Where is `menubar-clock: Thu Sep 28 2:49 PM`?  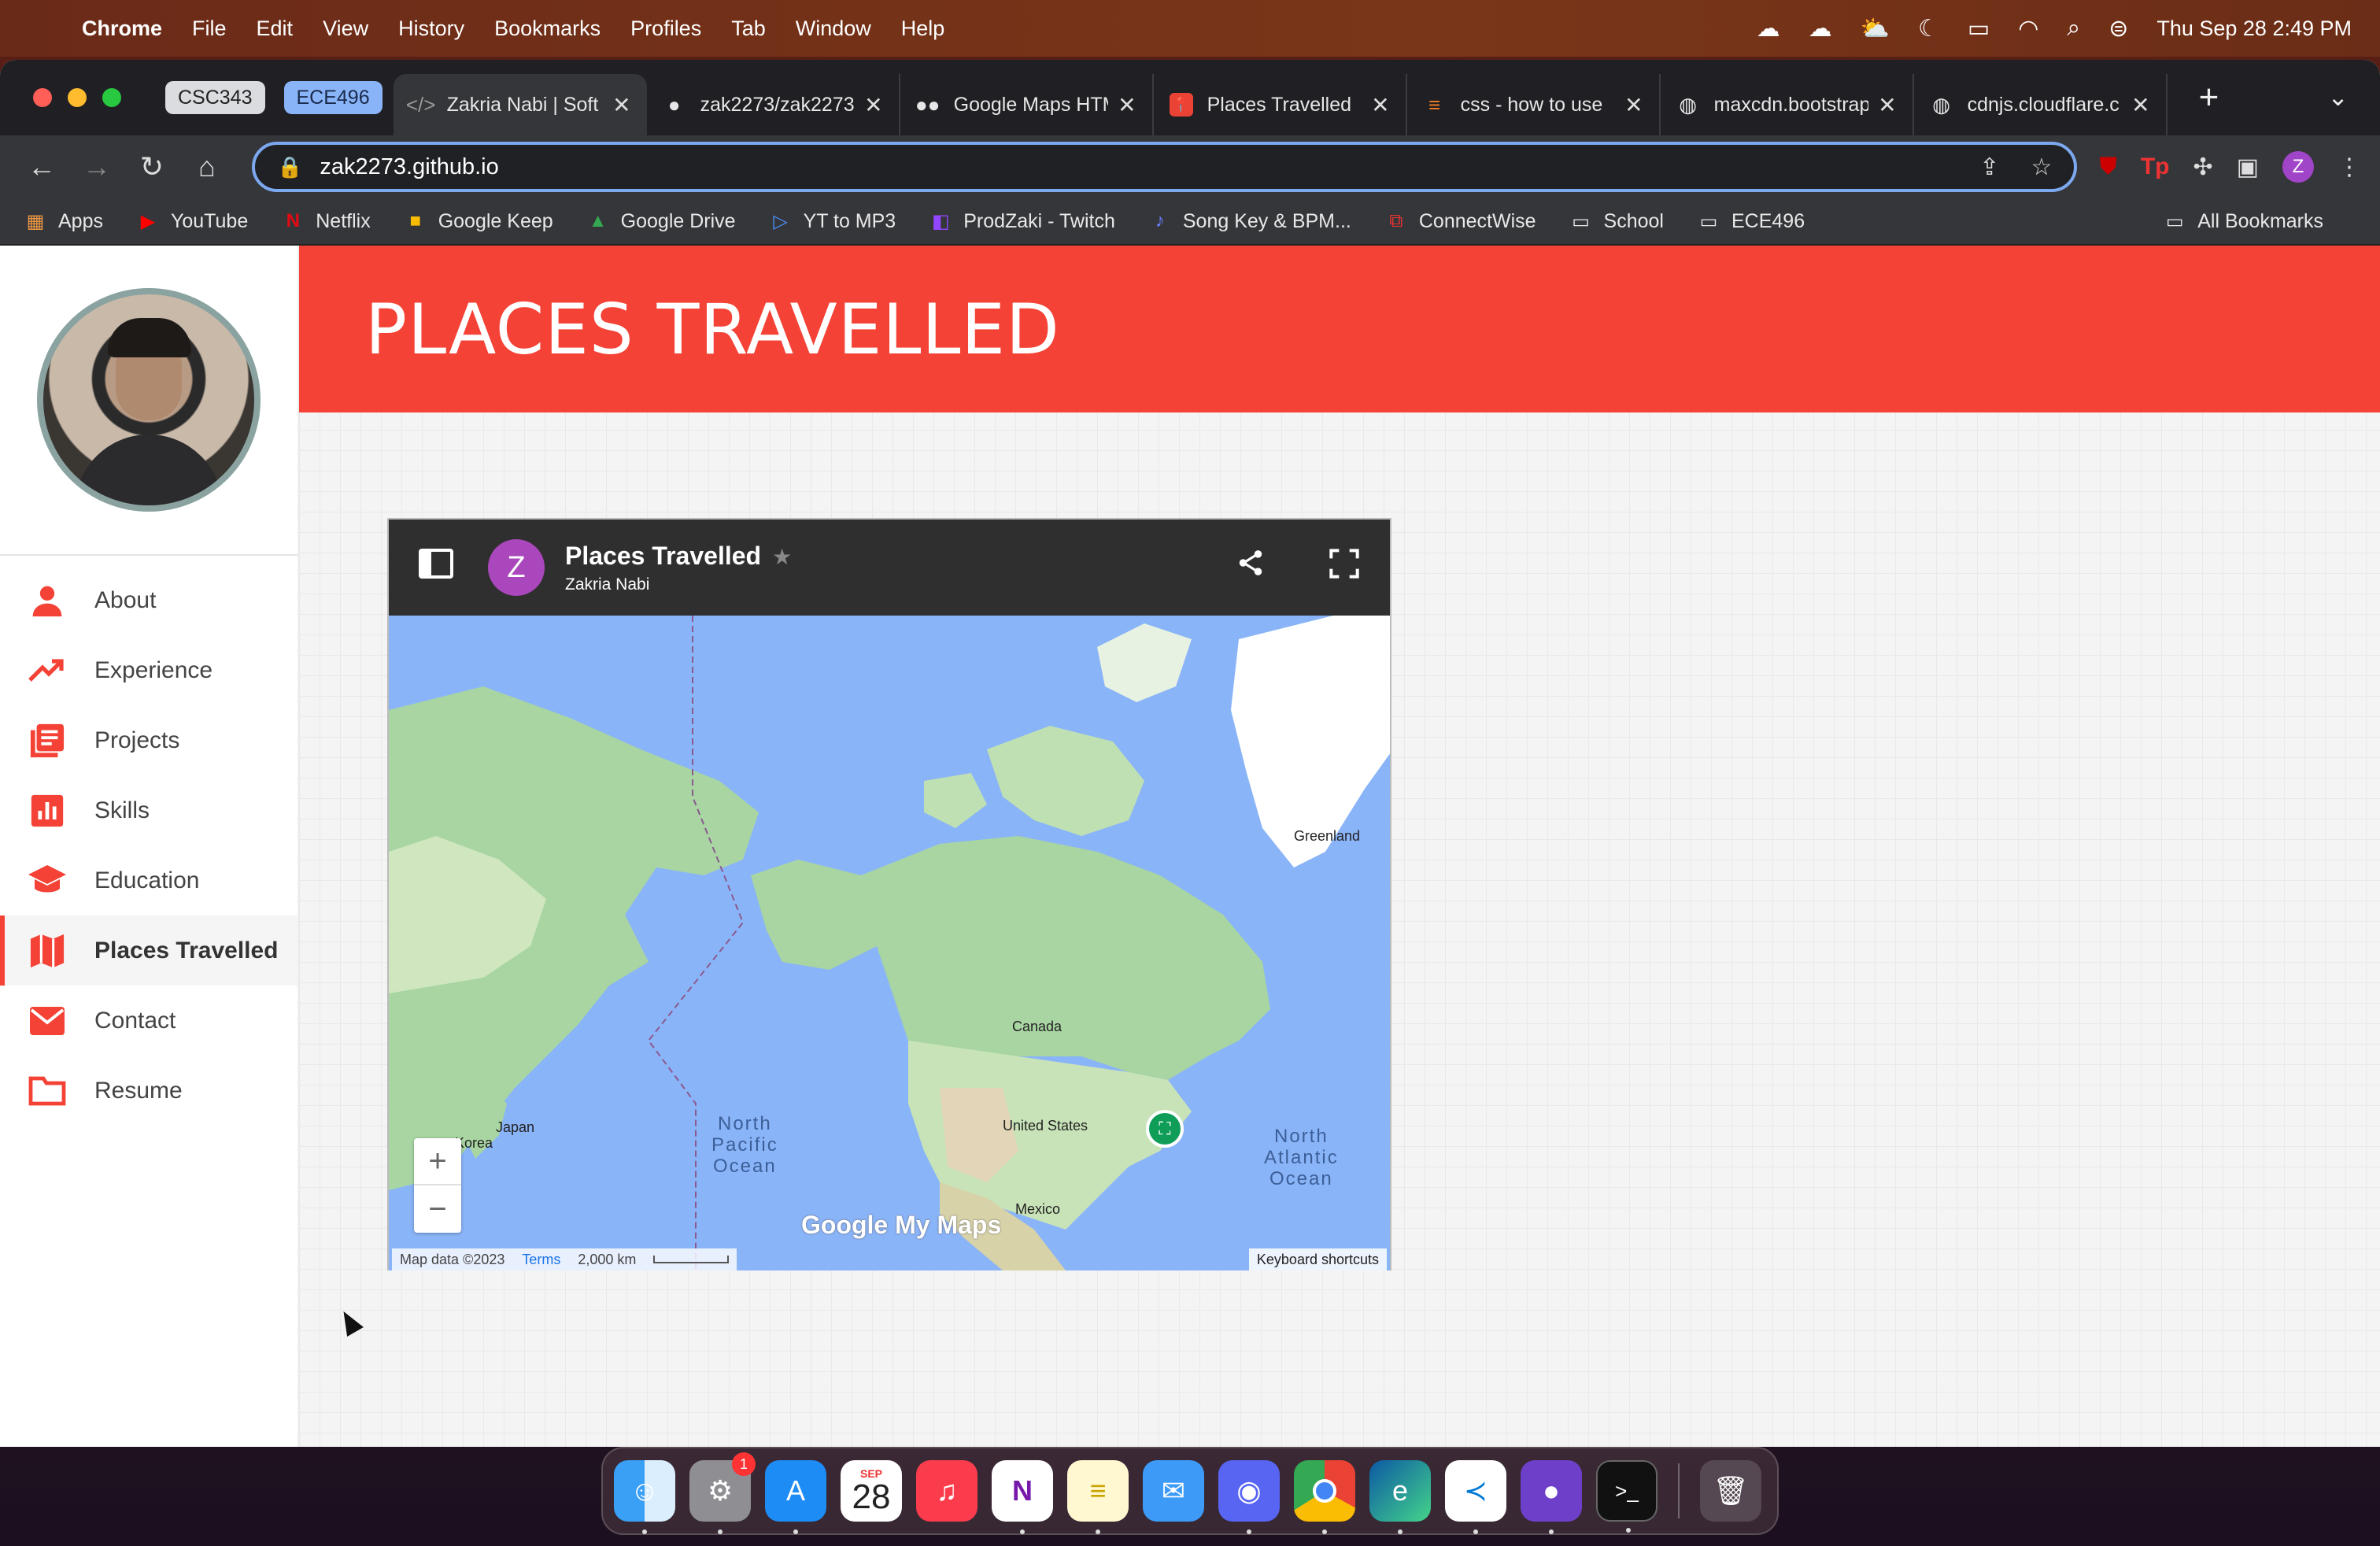
menubar-clock: Thu Sep 28 2:49 PM is located at coordinates (2254, 29).